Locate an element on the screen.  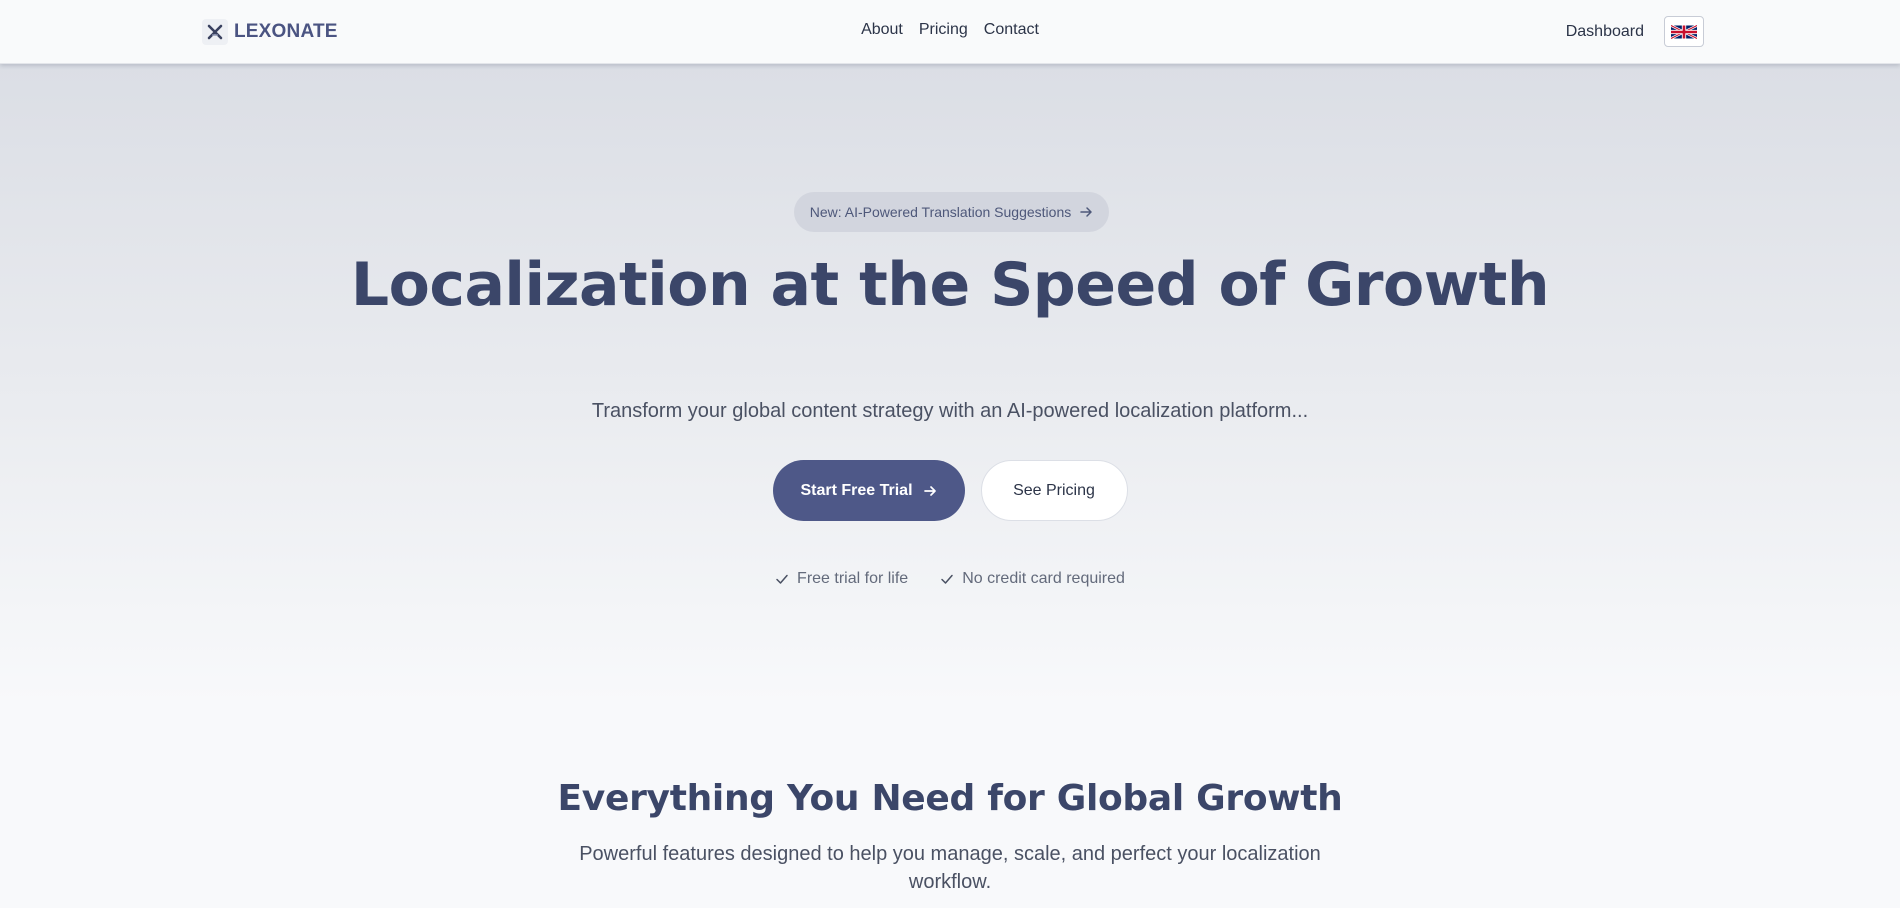
announcement-pill: New: AI-Powered Translation Suggestions is located at coordinates (951, 212).